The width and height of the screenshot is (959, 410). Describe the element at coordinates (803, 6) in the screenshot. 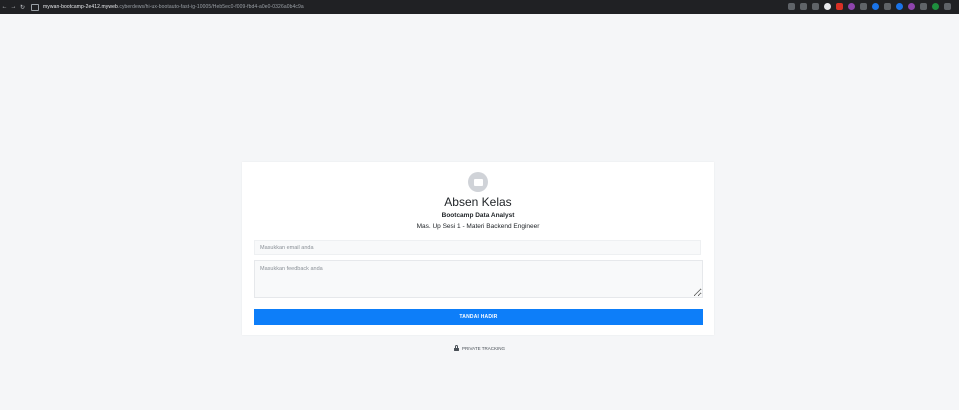

I see `bookmark-star-icon` at that location.